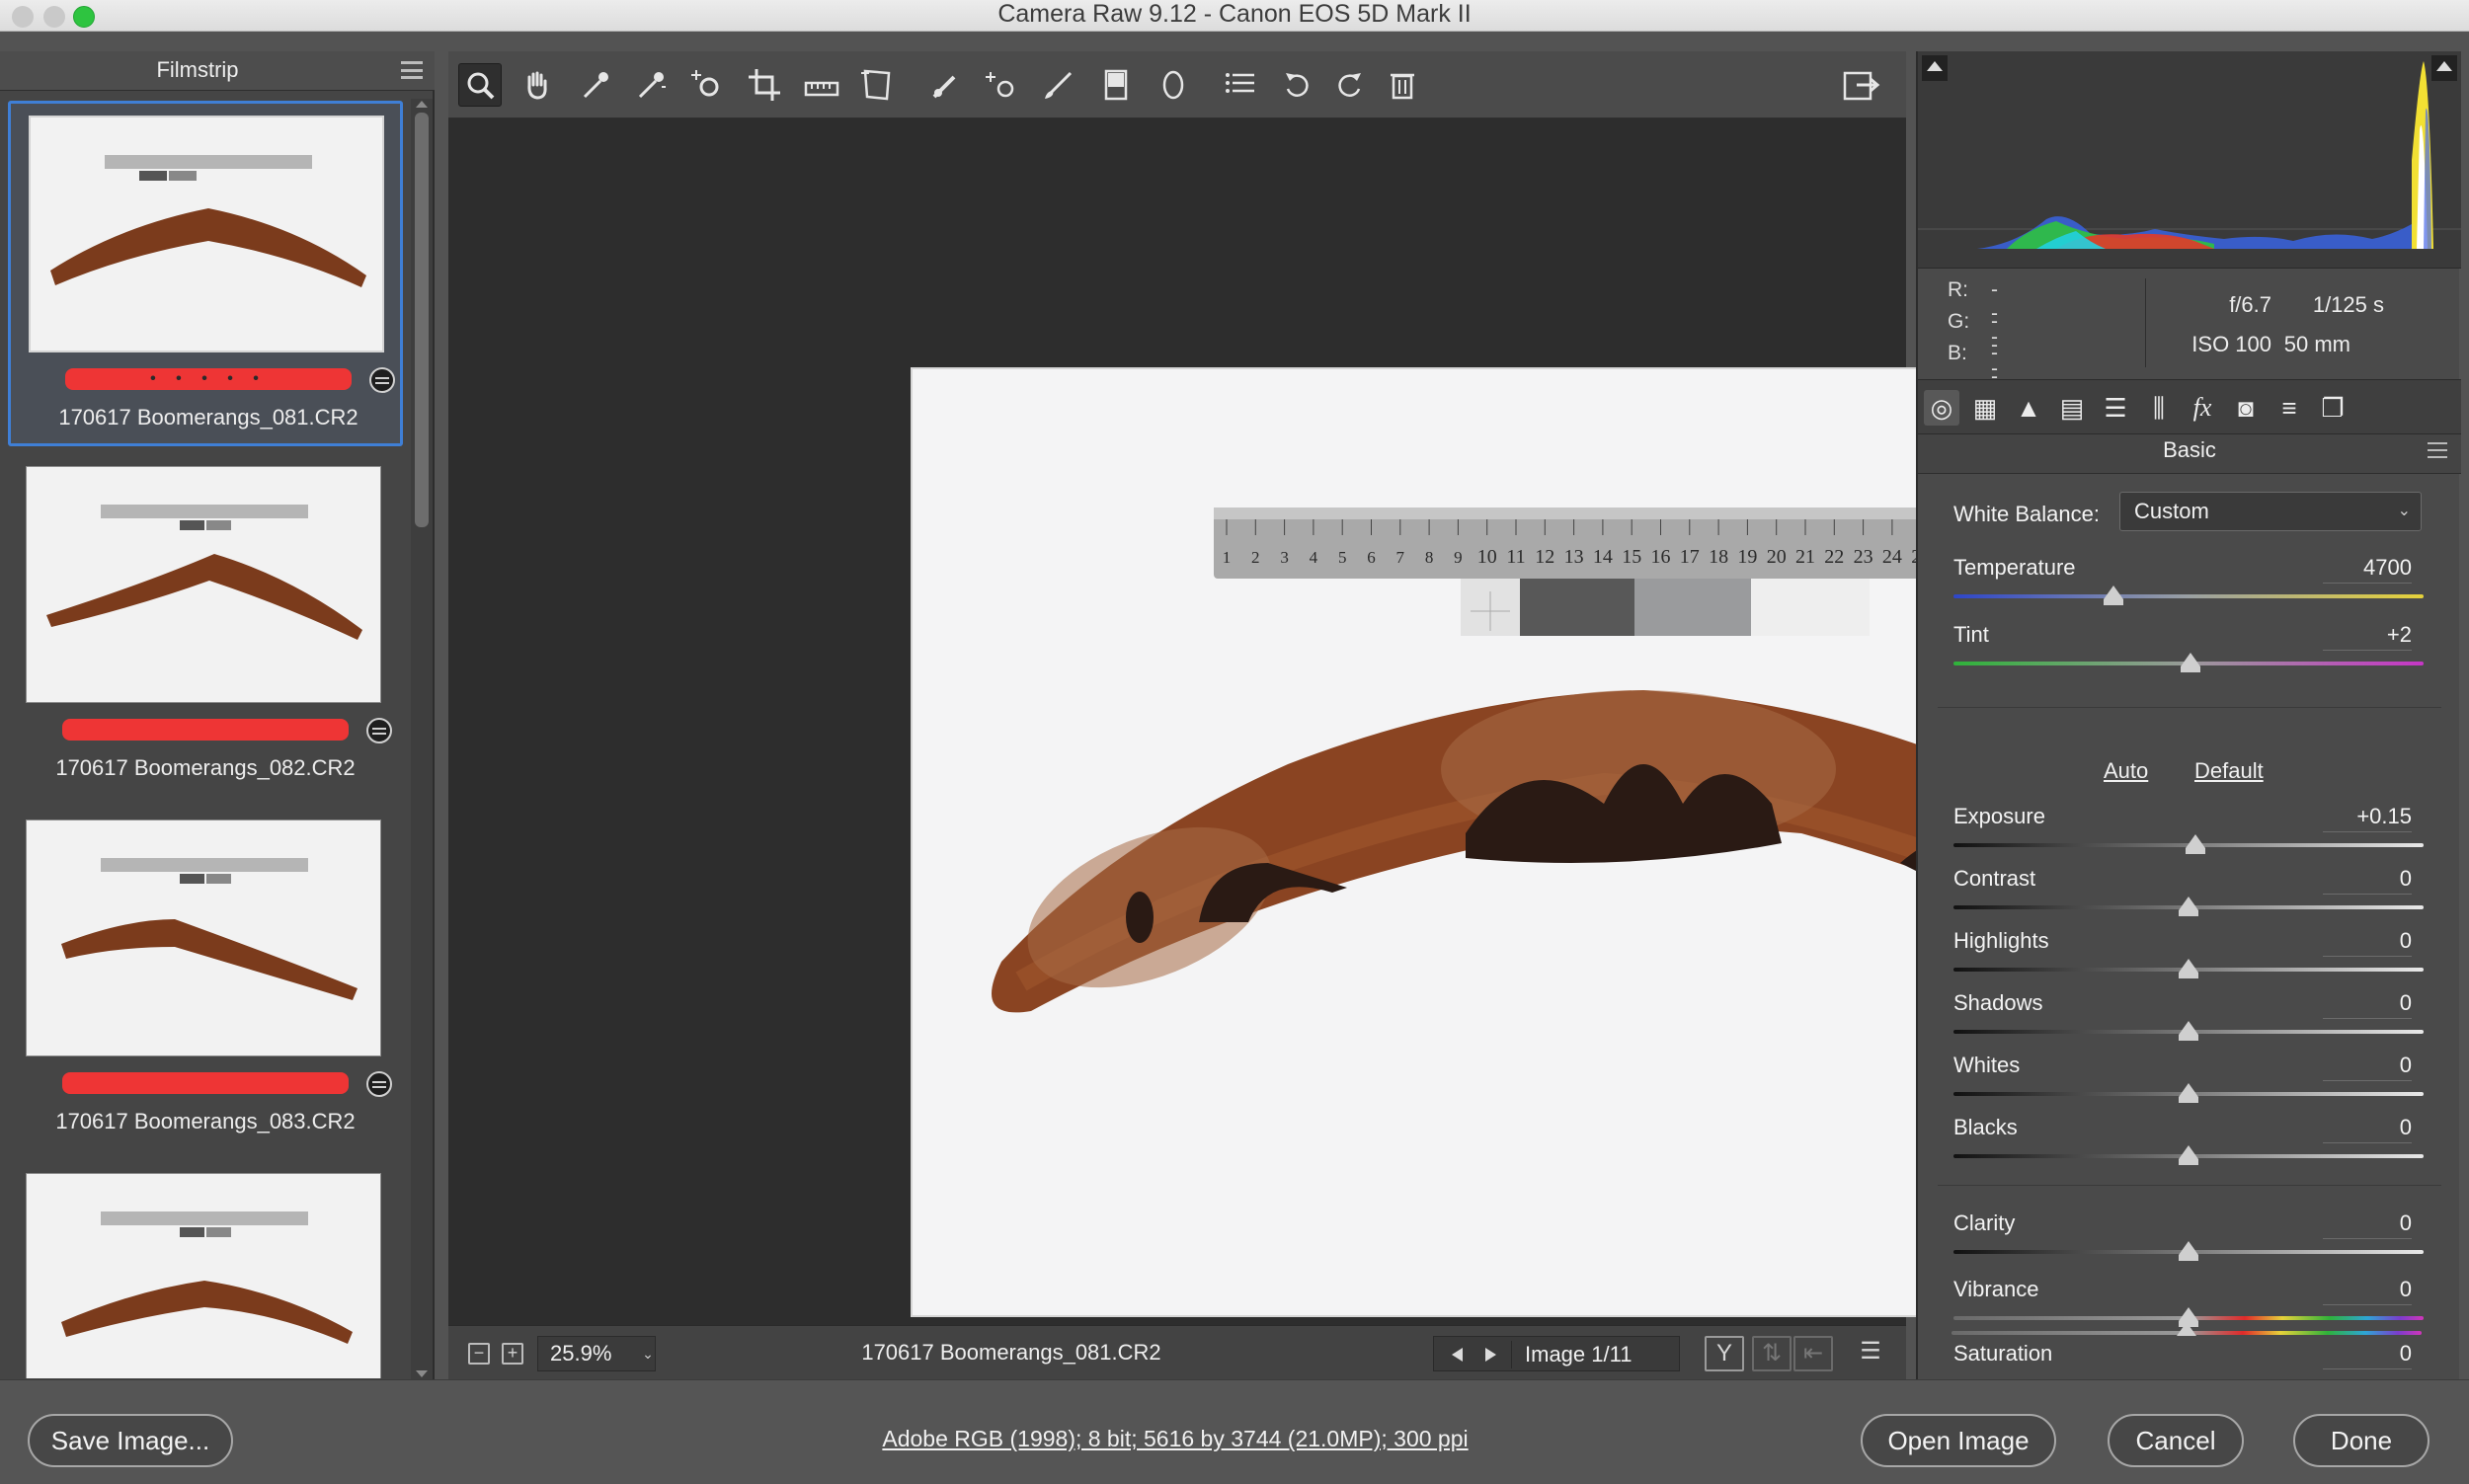 The height and width of the screenshot is (1484, 2469). What do you see at coordinates (2332, 408) in the screenshot?
I see `tab-snapshots-icon: ❐` at bounding box center [2332, 408].